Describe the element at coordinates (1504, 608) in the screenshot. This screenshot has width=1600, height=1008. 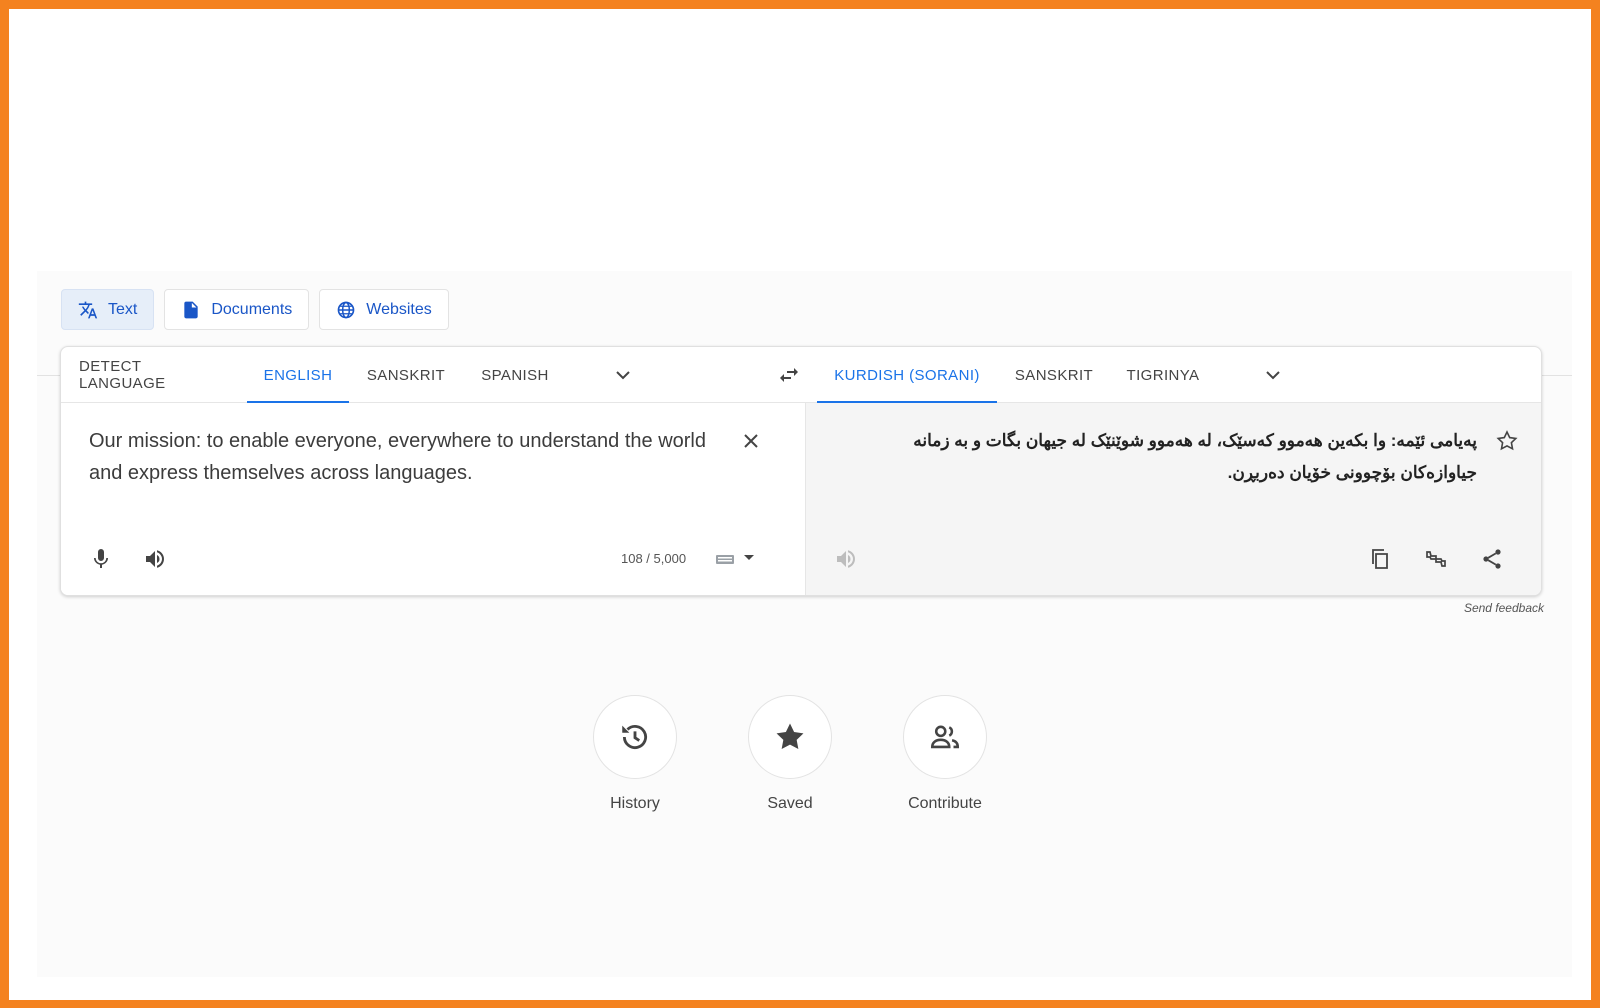
I see `send-feedback-link: Send feedback` at that location.